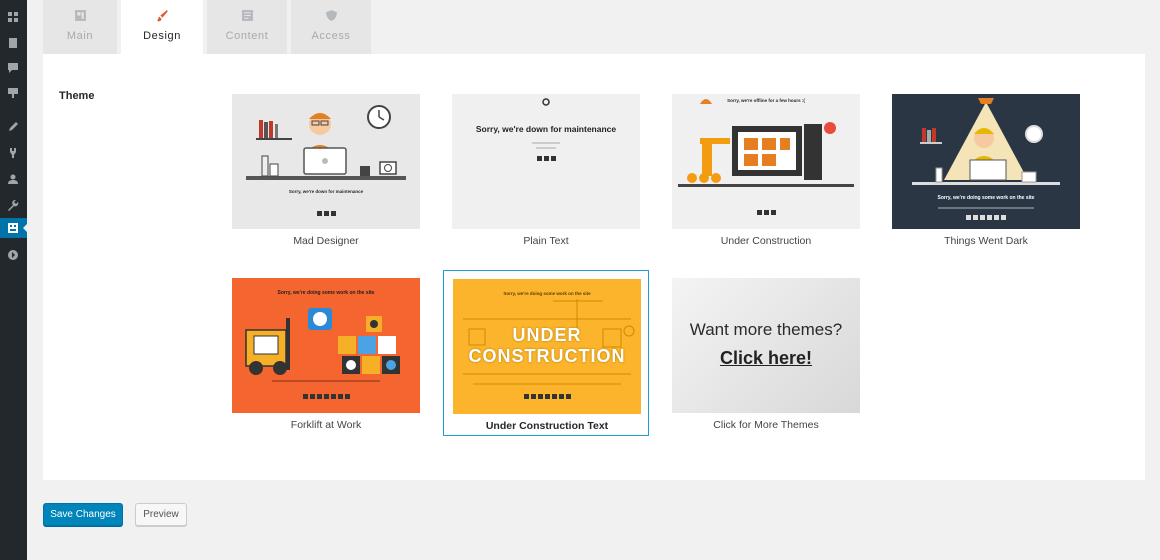 The width and height of the screenshot is (1160, 560). I want to click on forklift-illustration, so click(322, 345).